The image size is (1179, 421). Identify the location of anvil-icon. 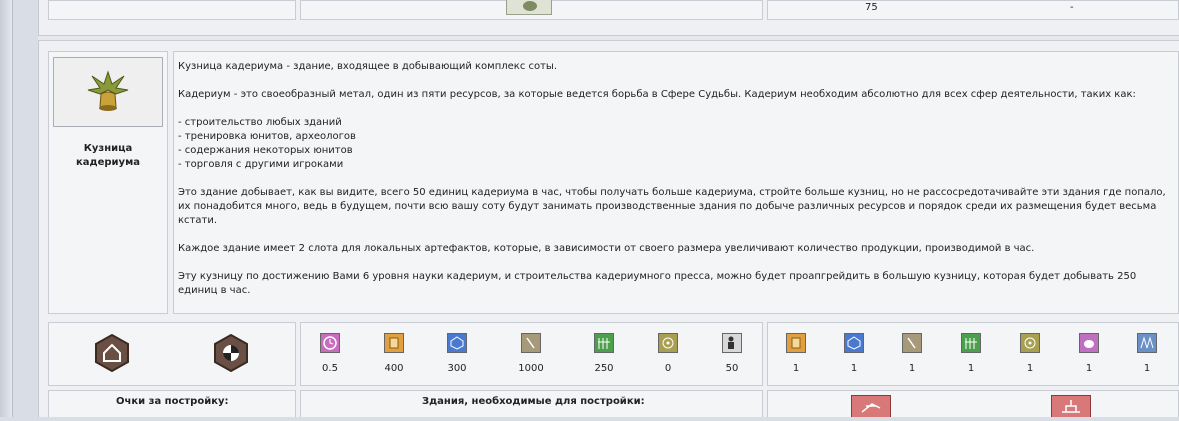
(1071, 406).